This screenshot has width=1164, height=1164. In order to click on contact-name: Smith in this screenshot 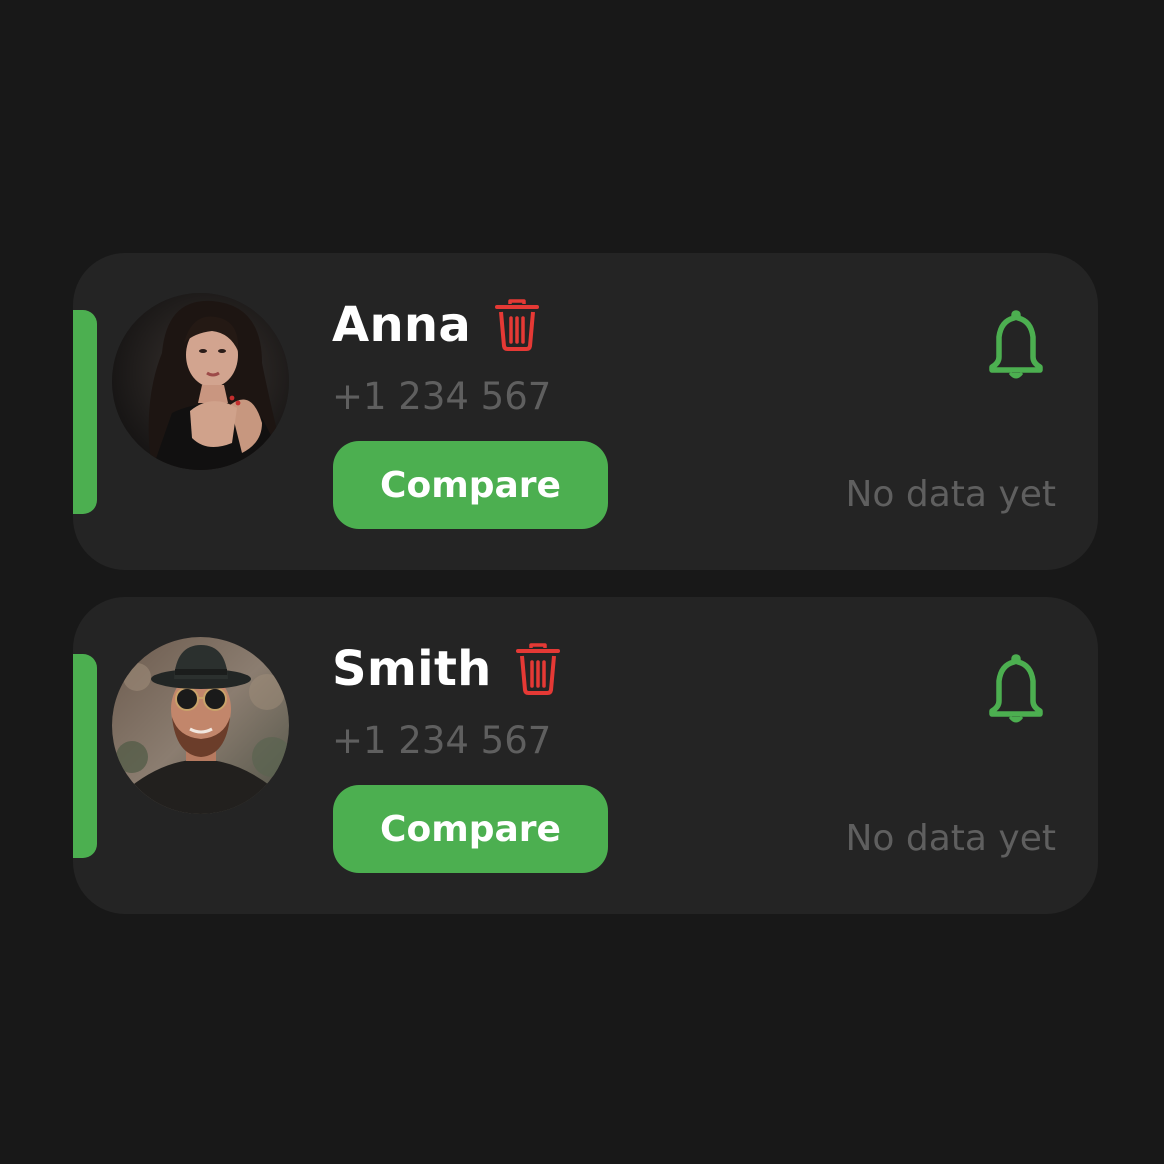, I will do `click(412, 669)`.